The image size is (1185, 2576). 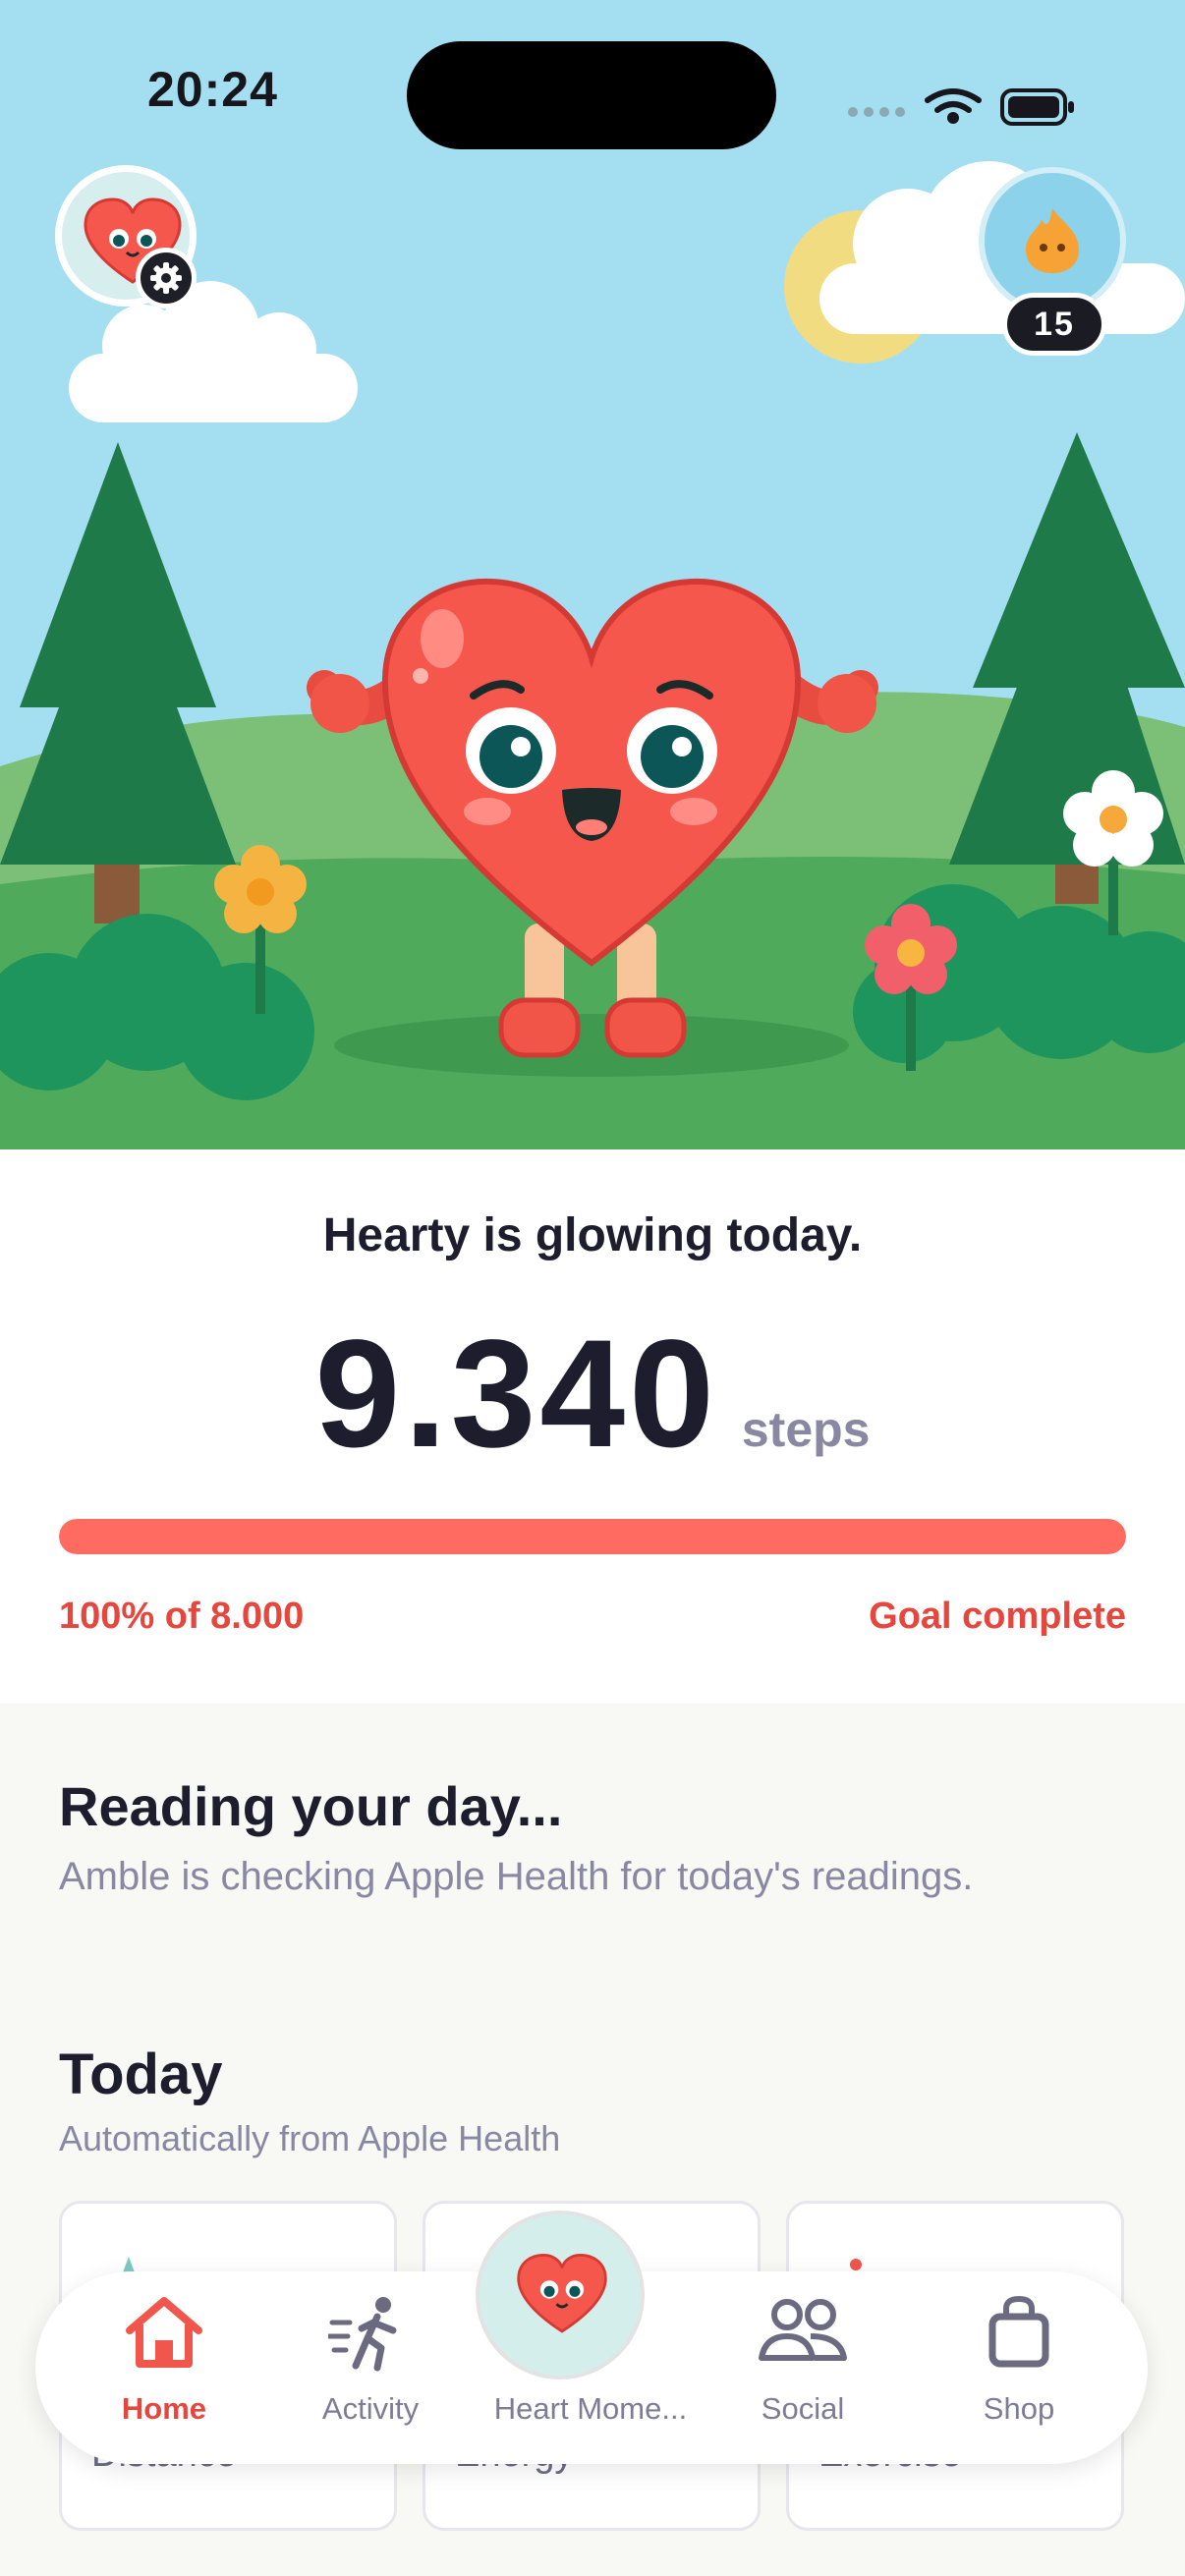 What do you see at coordinates (213, 89) in the screenshot?
I see `status-time: 20:24` at bounding box center [213, 89].